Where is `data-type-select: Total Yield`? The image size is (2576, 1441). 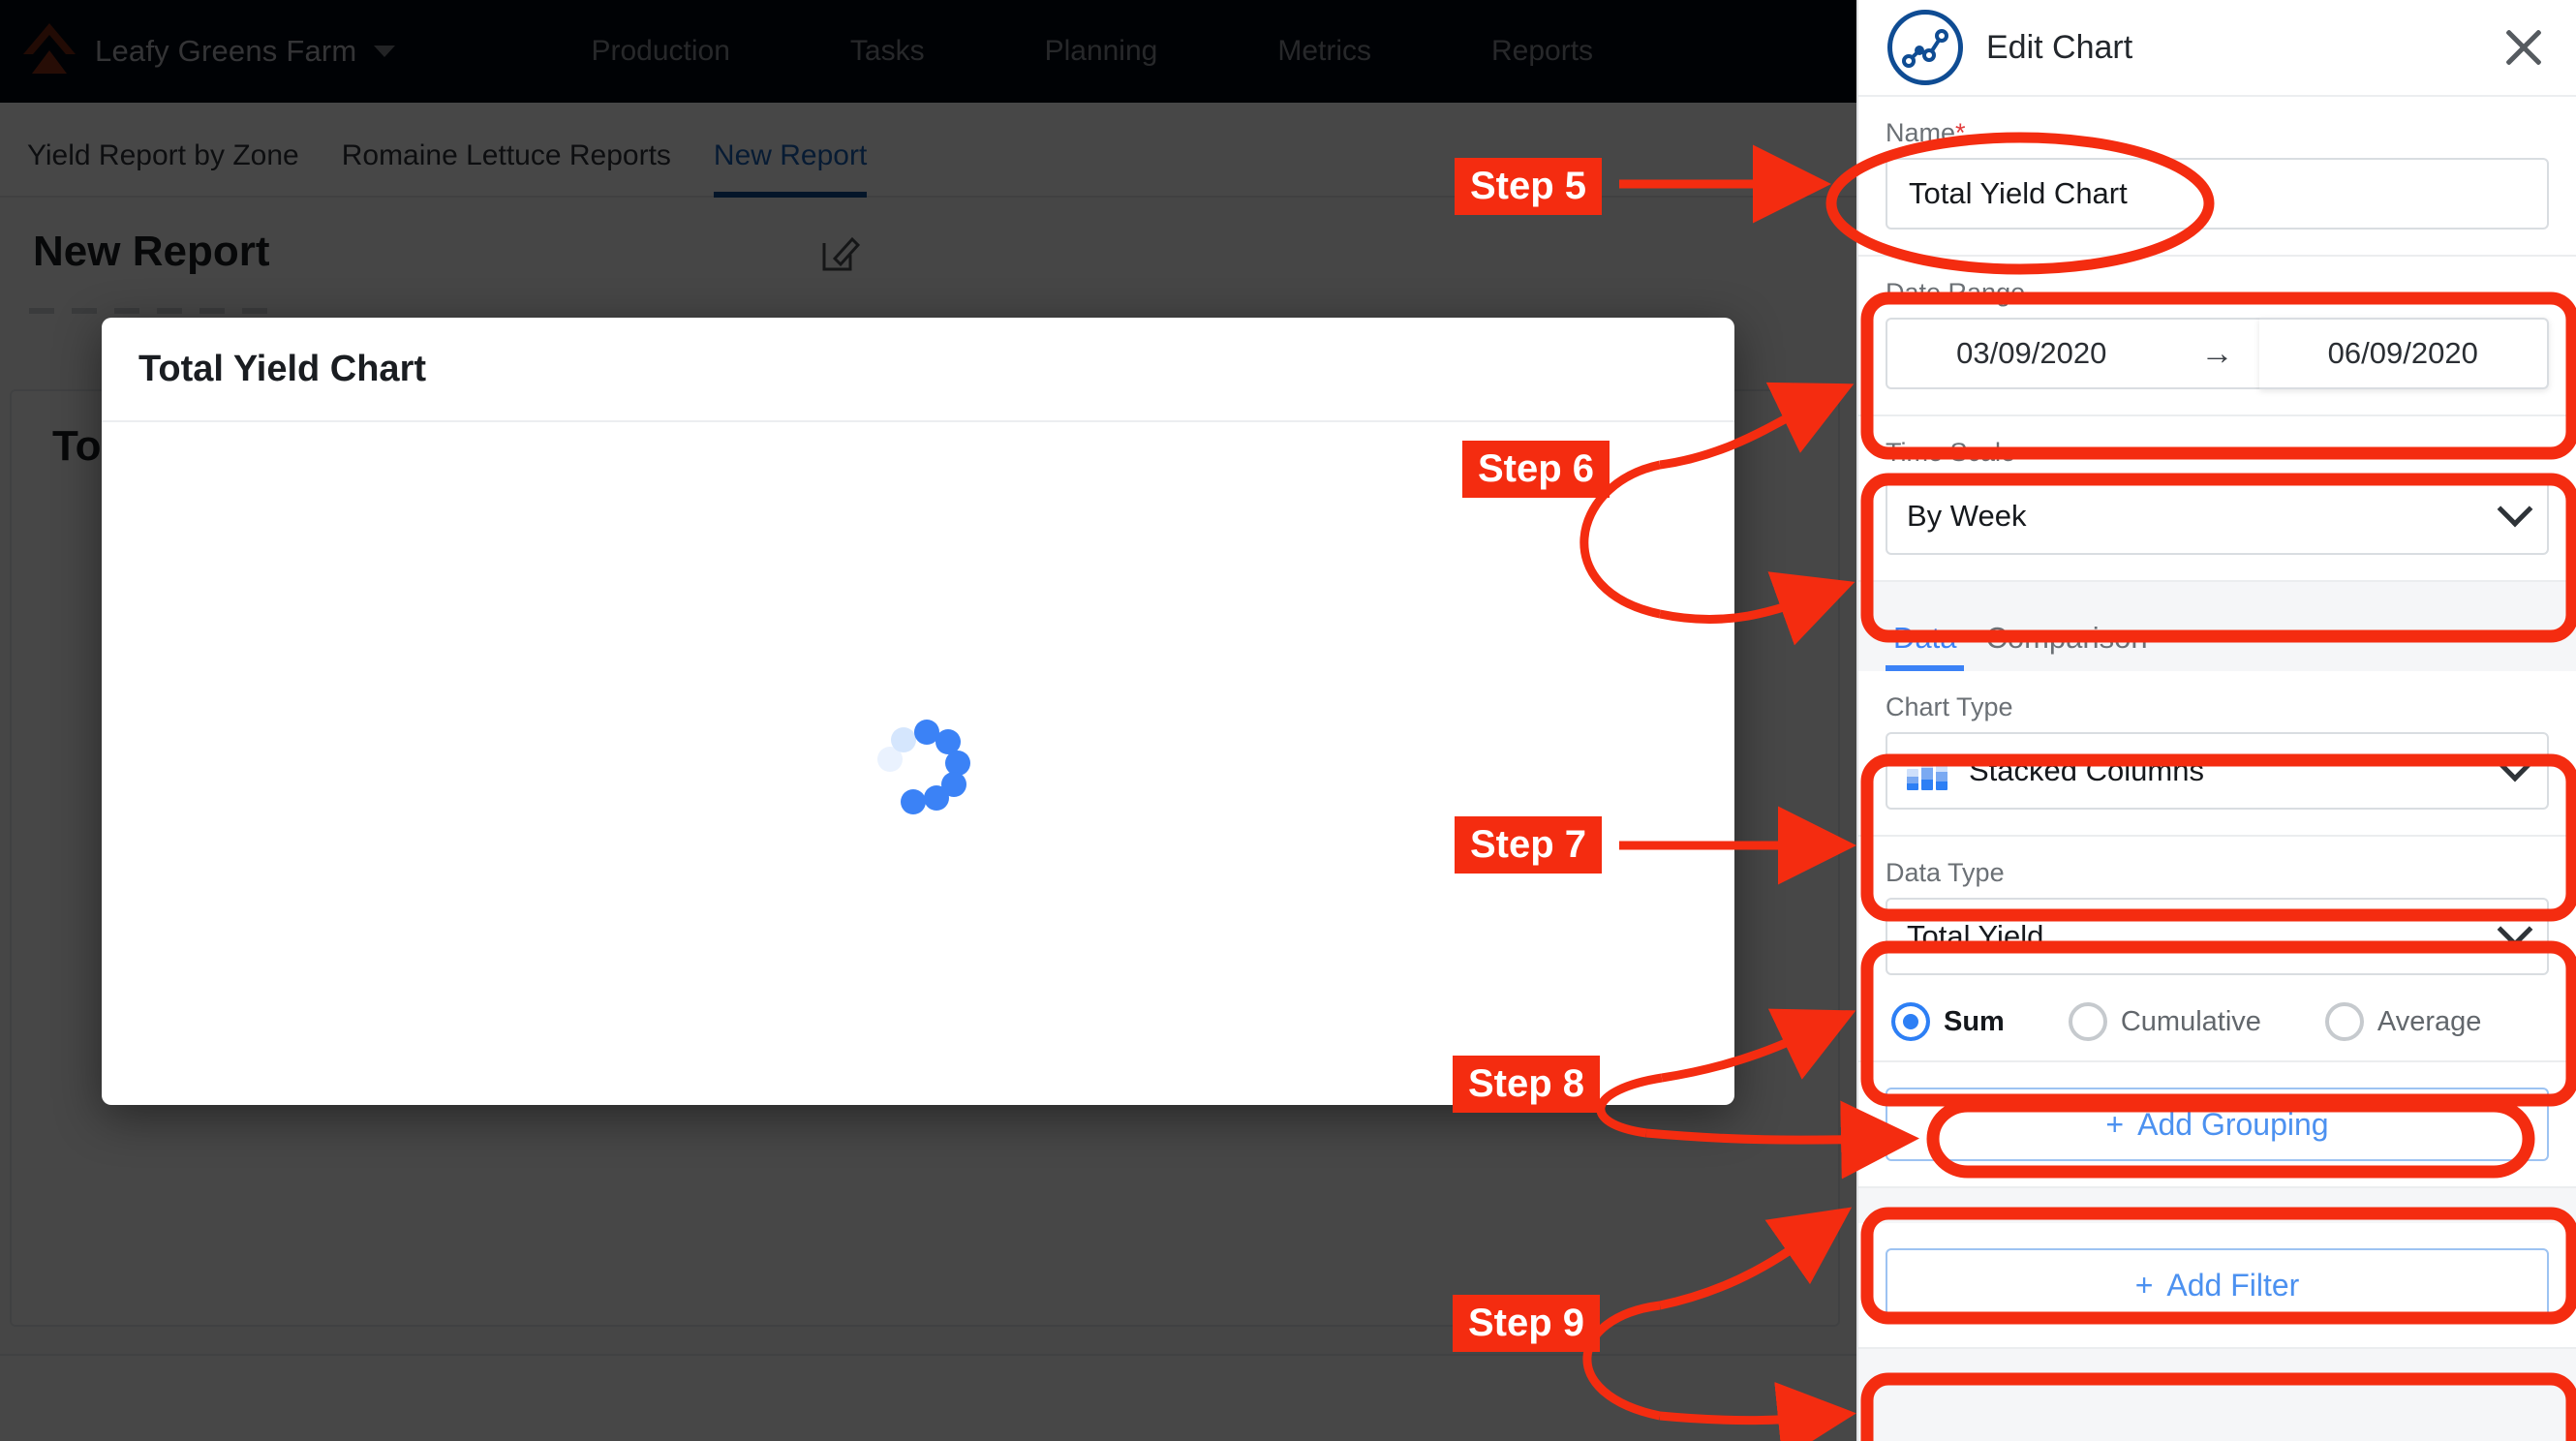
data-type-select: Total Yield is located at coordinates (2217, 937).